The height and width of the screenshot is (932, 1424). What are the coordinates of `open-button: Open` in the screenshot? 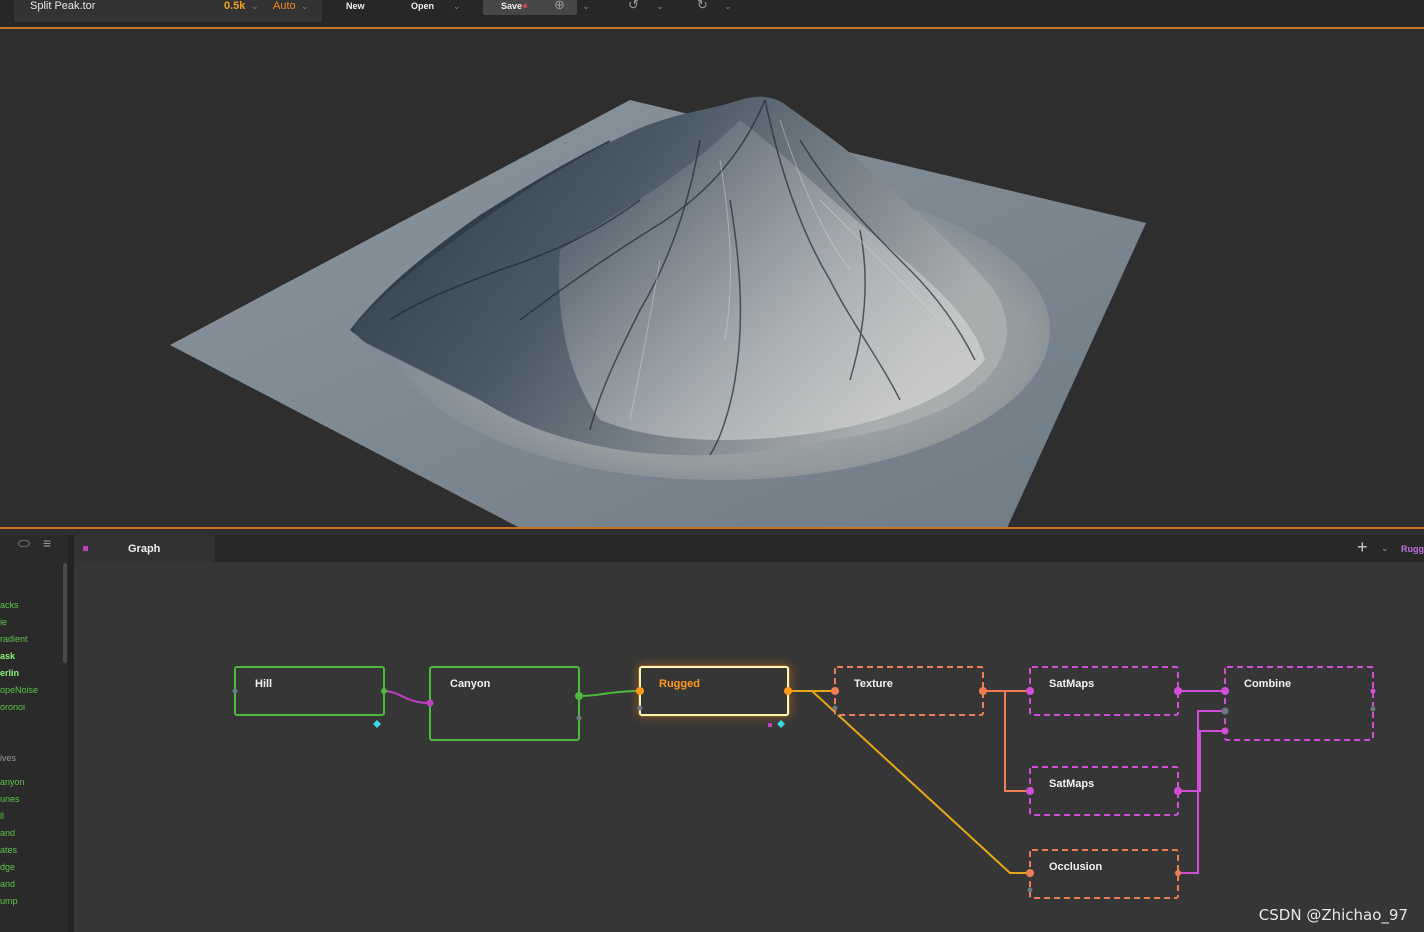 It's located at (422, 6).